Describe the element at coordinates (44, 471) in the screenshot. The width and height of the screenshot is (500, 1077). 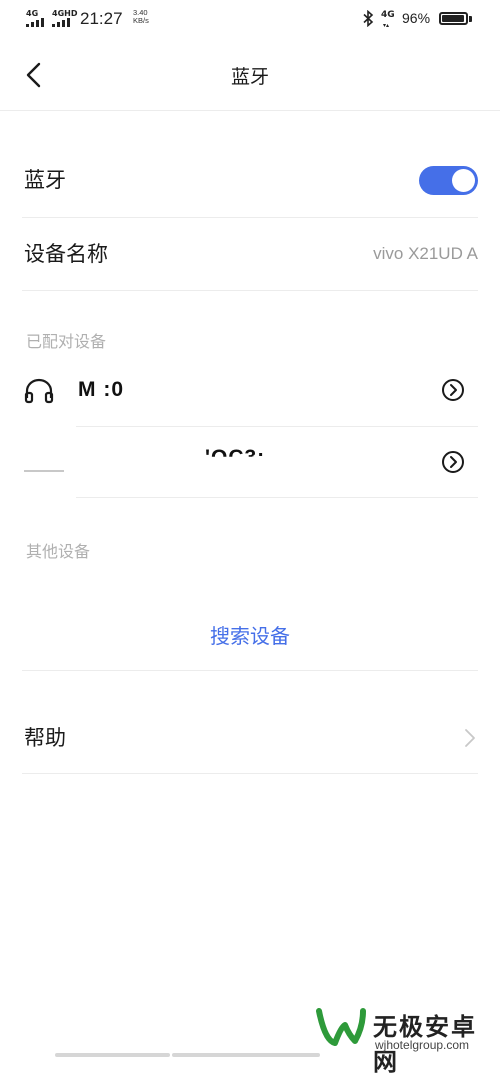
I see `device-icon` at that location.